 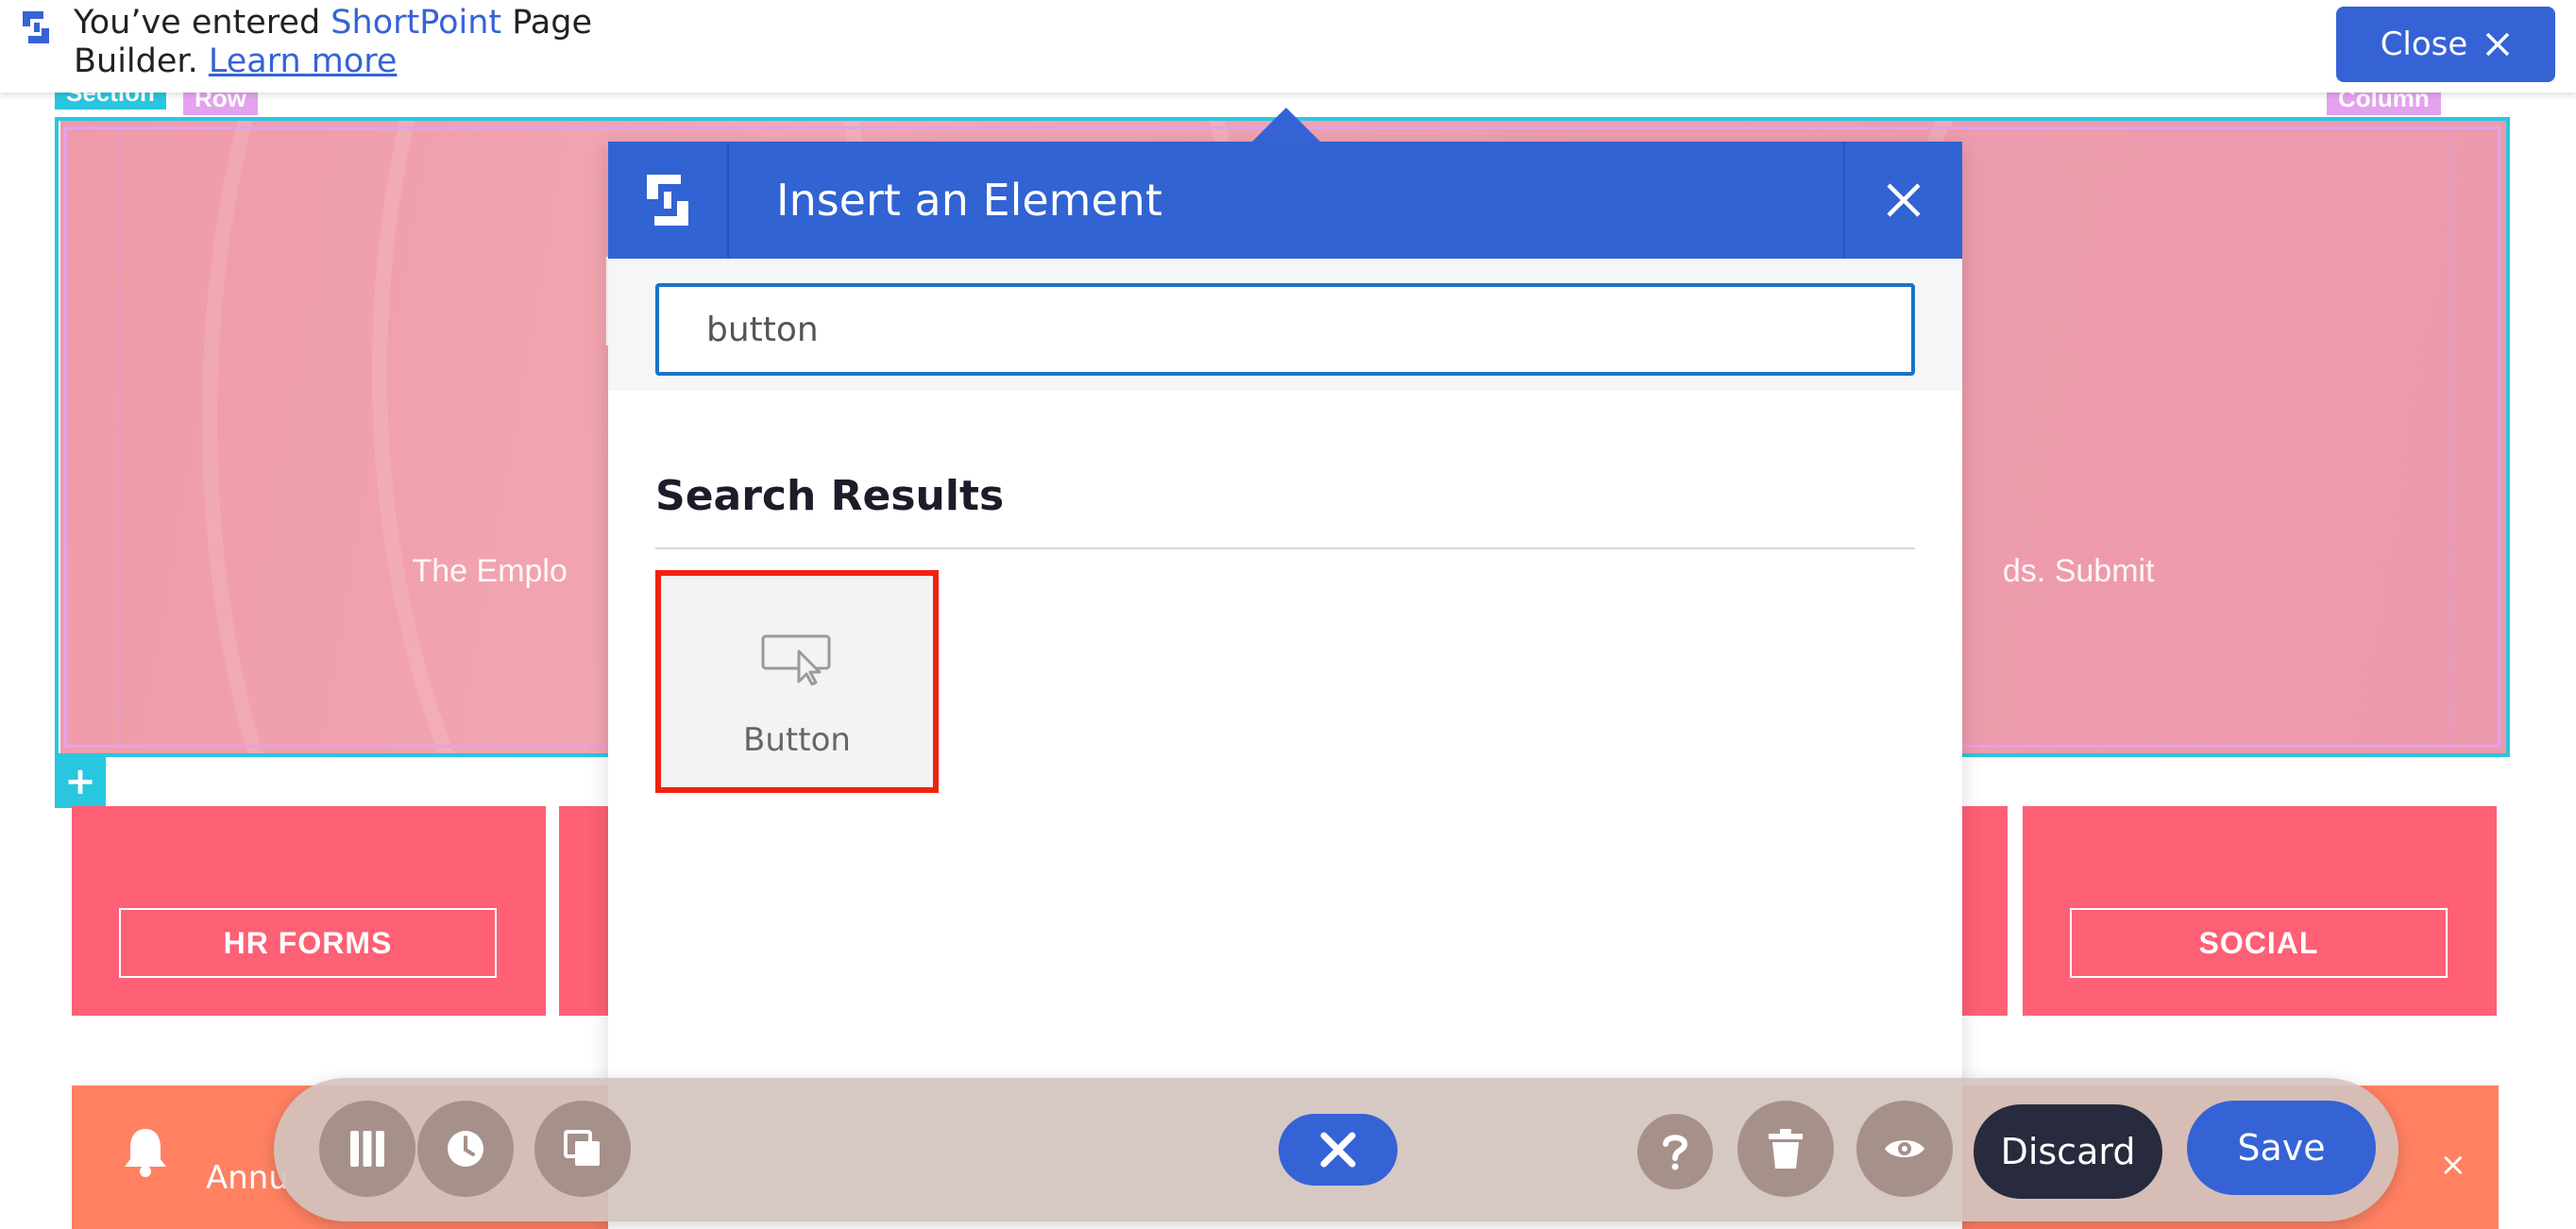 I want to click on discard-button: Discard, so click(x=2068, y=1151).